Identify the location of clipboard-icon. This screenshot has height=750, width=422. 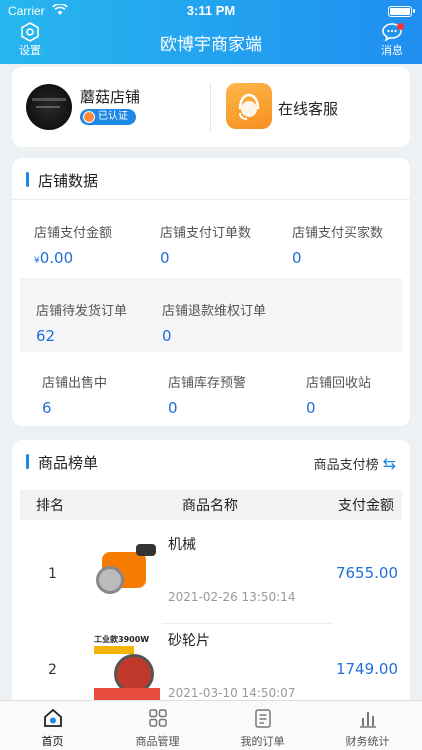
(262, 718).